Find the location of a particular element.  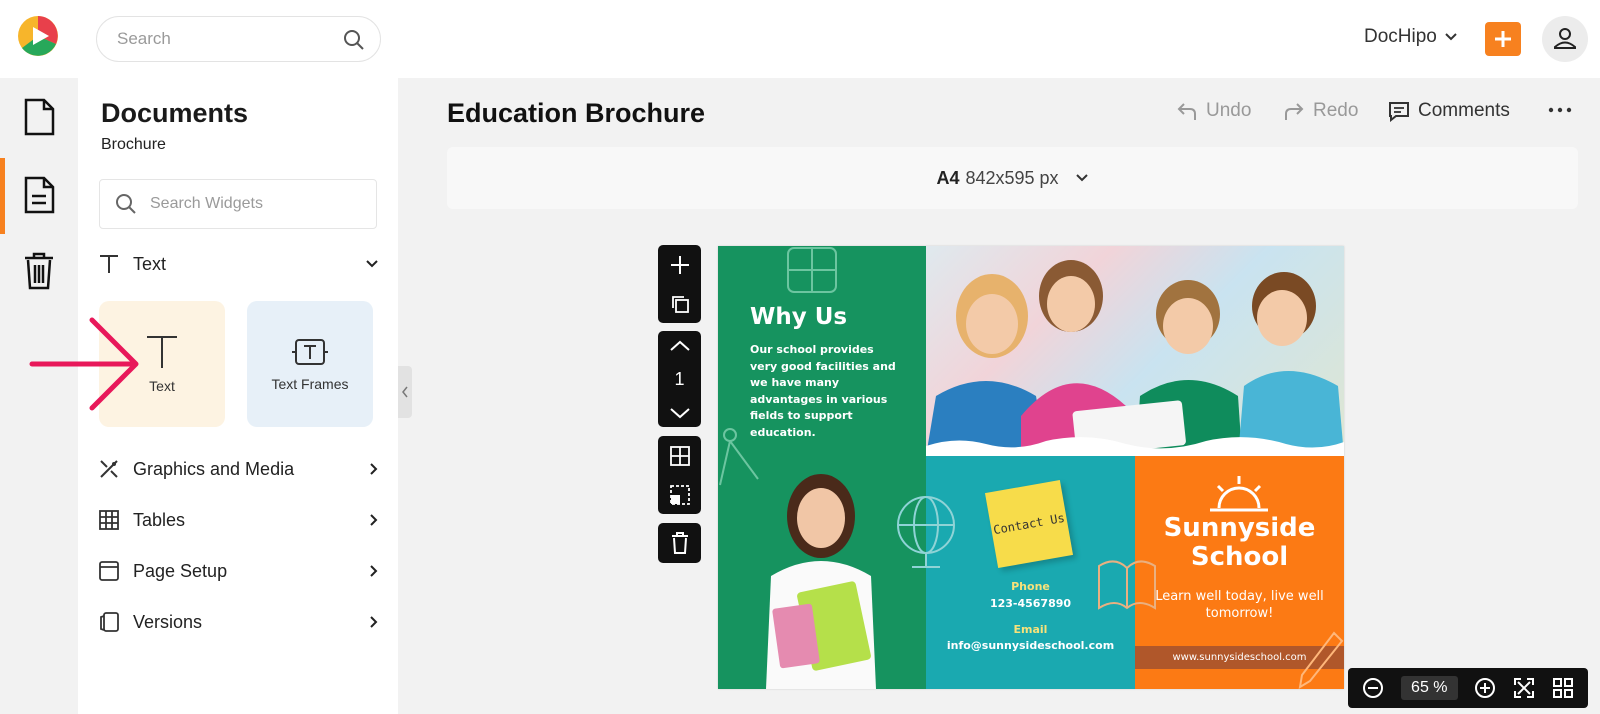

zoom-in-icon is located at coordinates (1485, 688).